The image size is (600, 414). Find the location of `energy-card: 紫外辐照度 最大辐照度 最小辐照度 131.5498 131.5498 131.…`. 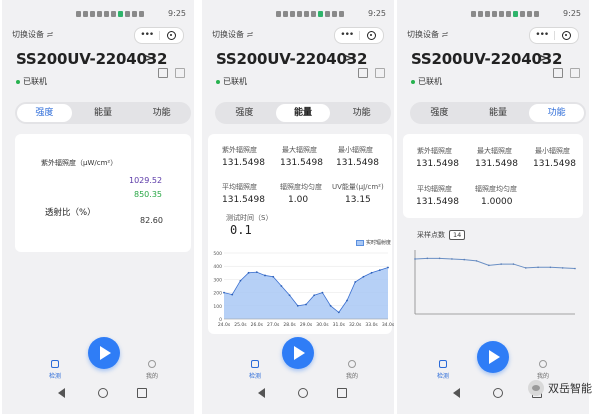

energy-card: 紫外辐照度 最大辐照度 最小辐照度 131.5498 131.5498 131.… is located at coordinates (301, 234).